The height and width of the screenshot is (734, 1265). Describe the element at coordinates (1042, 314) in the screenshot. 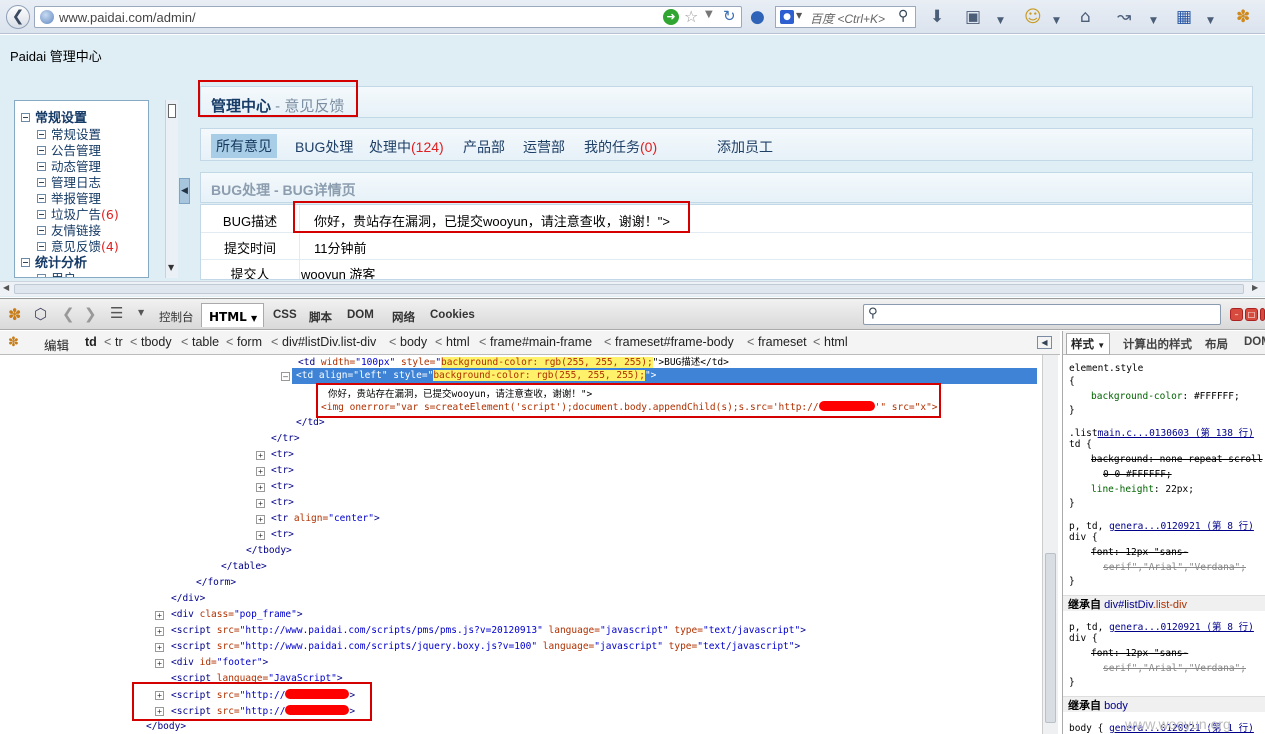

I see `firebug-search-input: ⚲` at that location.